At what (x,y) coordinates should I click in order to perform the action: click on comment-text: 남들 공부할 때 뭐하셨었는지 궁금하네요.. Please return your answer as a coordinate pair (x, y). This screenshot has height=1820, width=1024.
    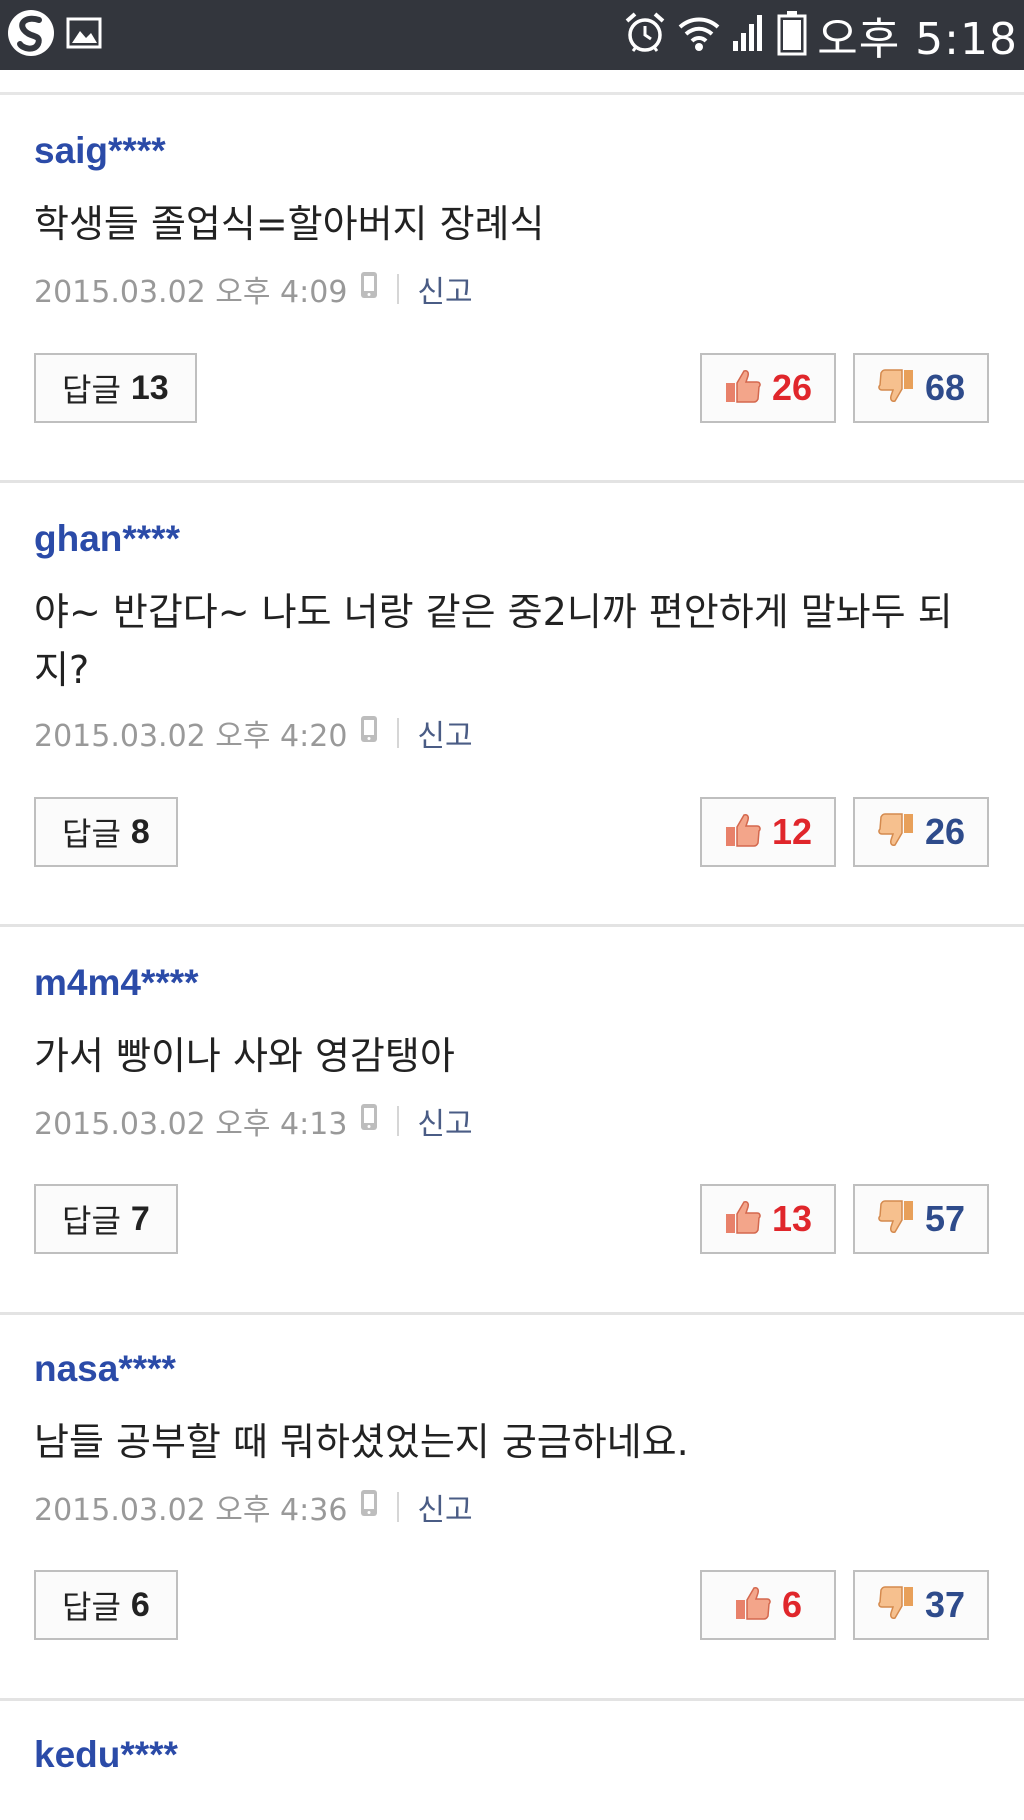
    Looking at the image, I should click on (361, 1442).